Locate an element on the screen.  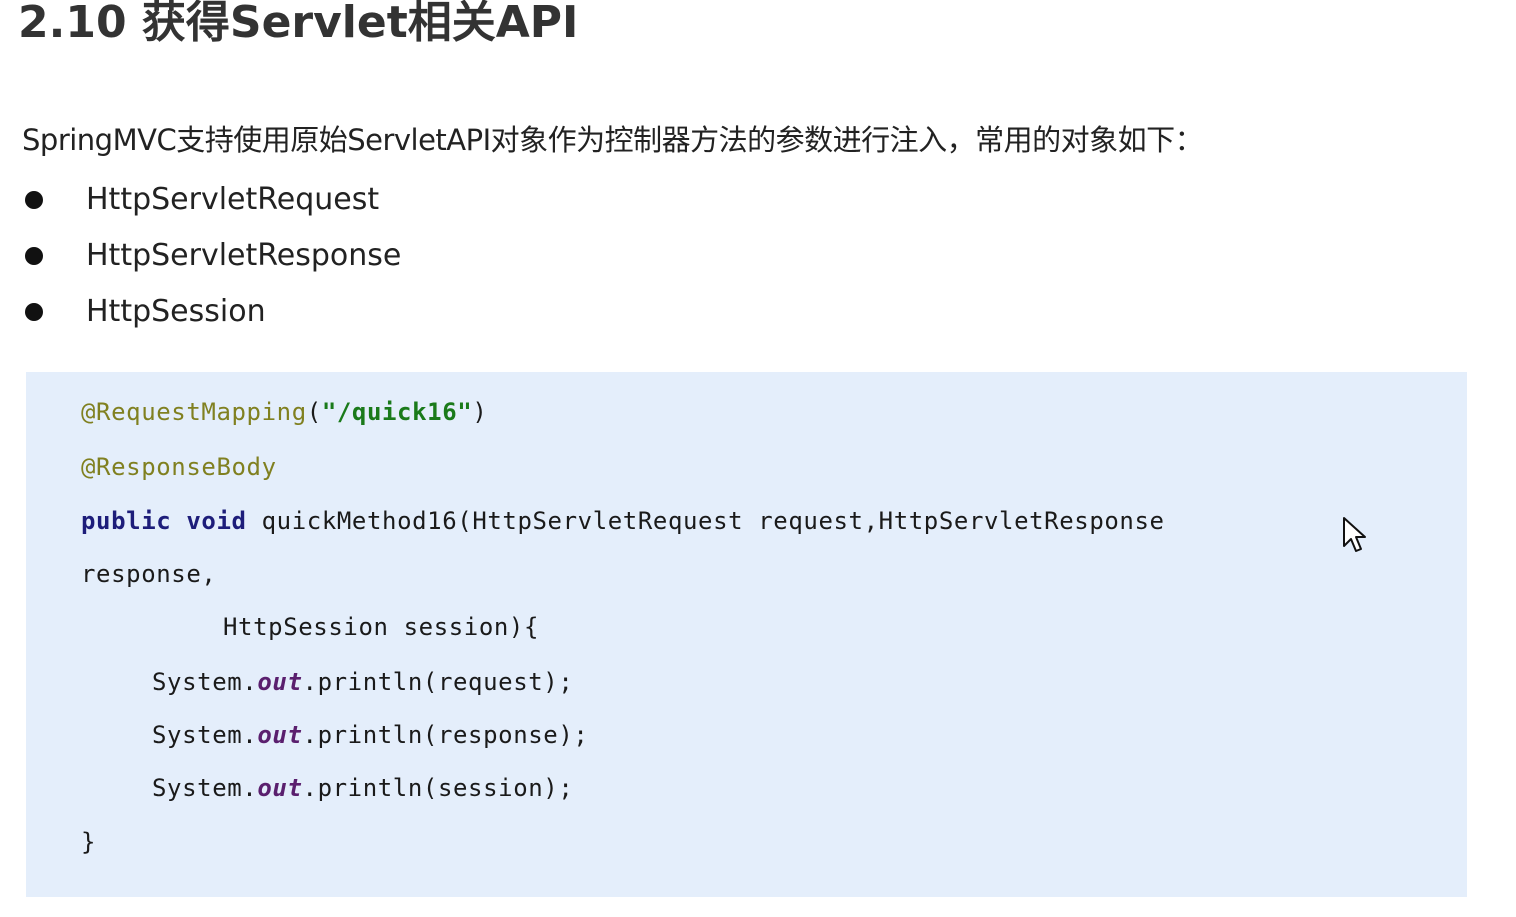
code-token: response, is located at coordinates (149, 574).